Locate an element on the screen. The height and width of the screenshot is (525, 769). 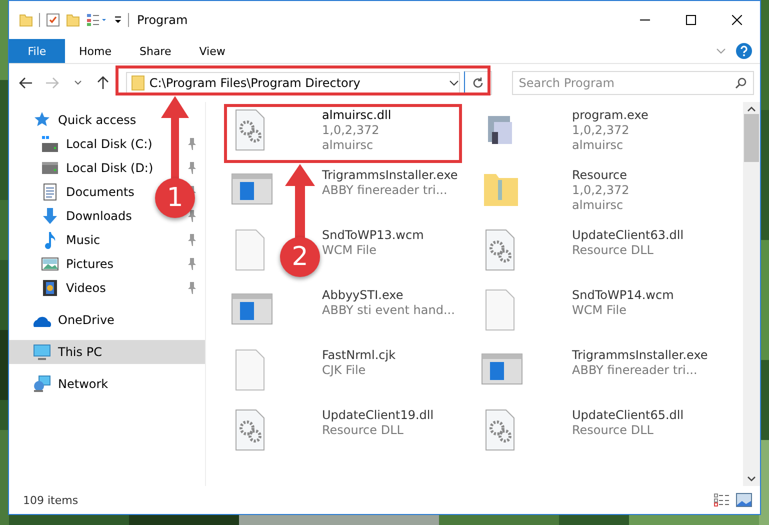
properties-icon is located at coordinates (97, 20).